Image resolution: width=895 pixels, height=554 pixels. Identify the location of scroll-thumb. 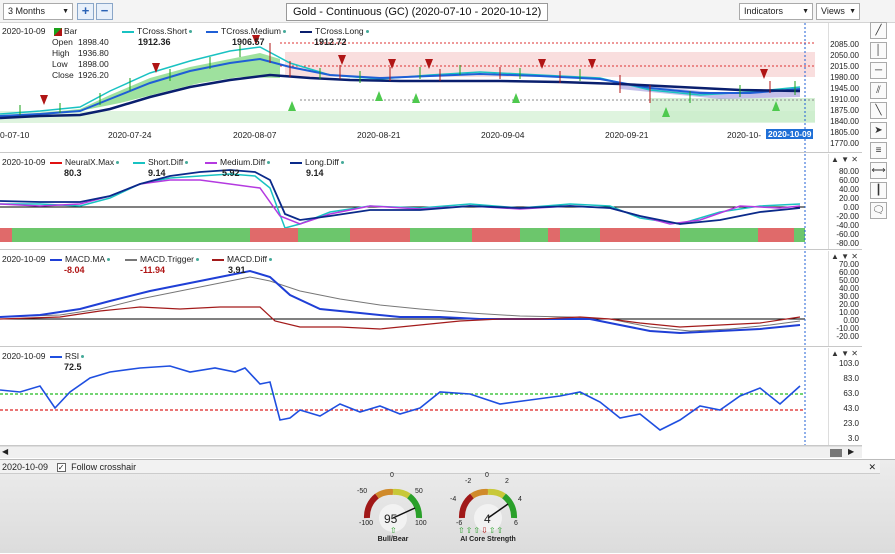
(836, 453).